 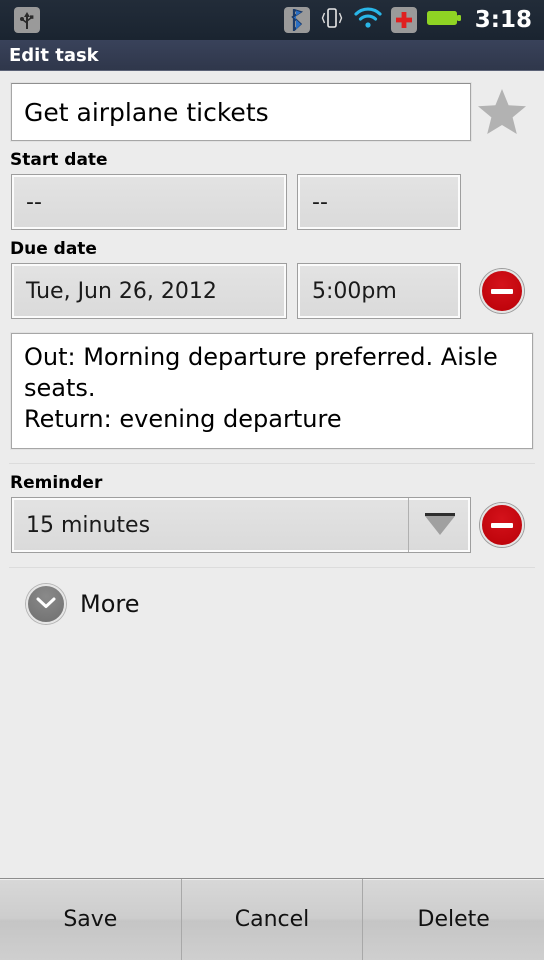 I want to click on more-label: More, so click(x=110, y=604).